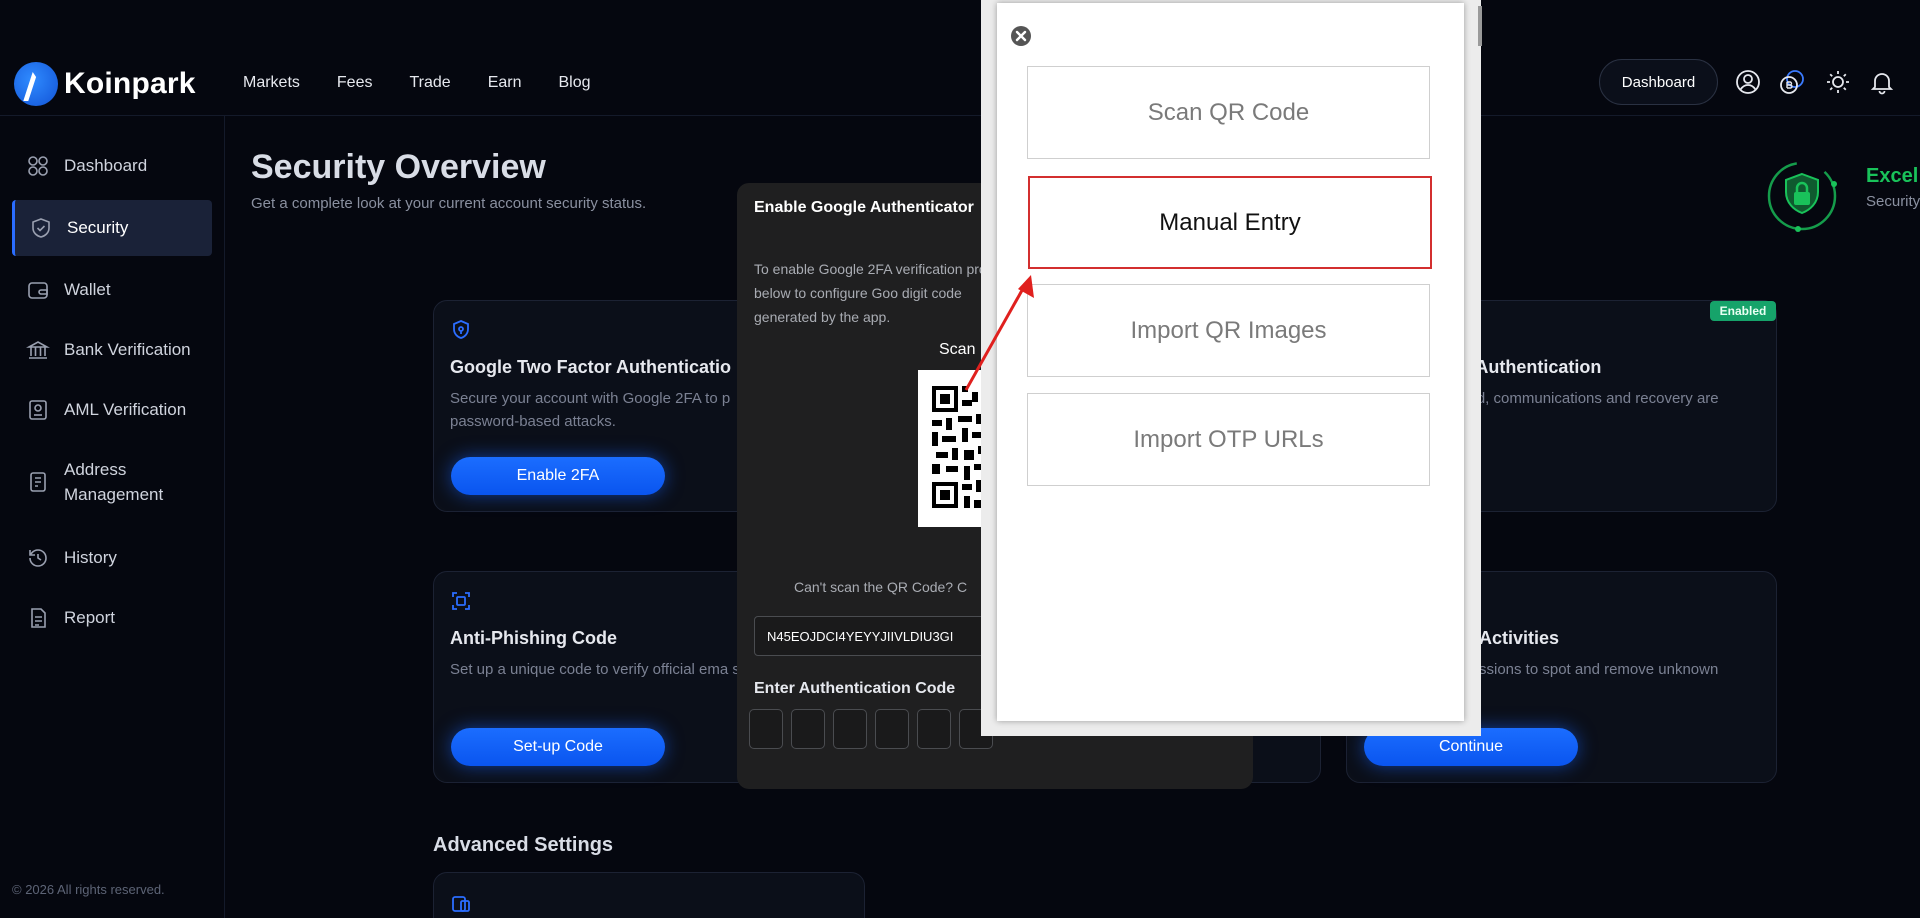 The width and height of the screenshot is (1920, 918). I want to click on security-status-title: Excel, so click(1892, 176).